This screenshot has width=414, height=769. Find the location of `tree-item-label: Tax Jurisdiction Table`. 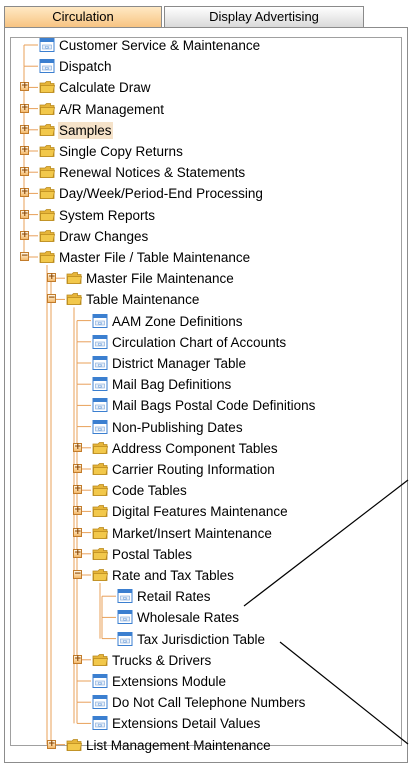

tree-item-label: Tax Jurisdiction Table is located at coordinates (201, 639).